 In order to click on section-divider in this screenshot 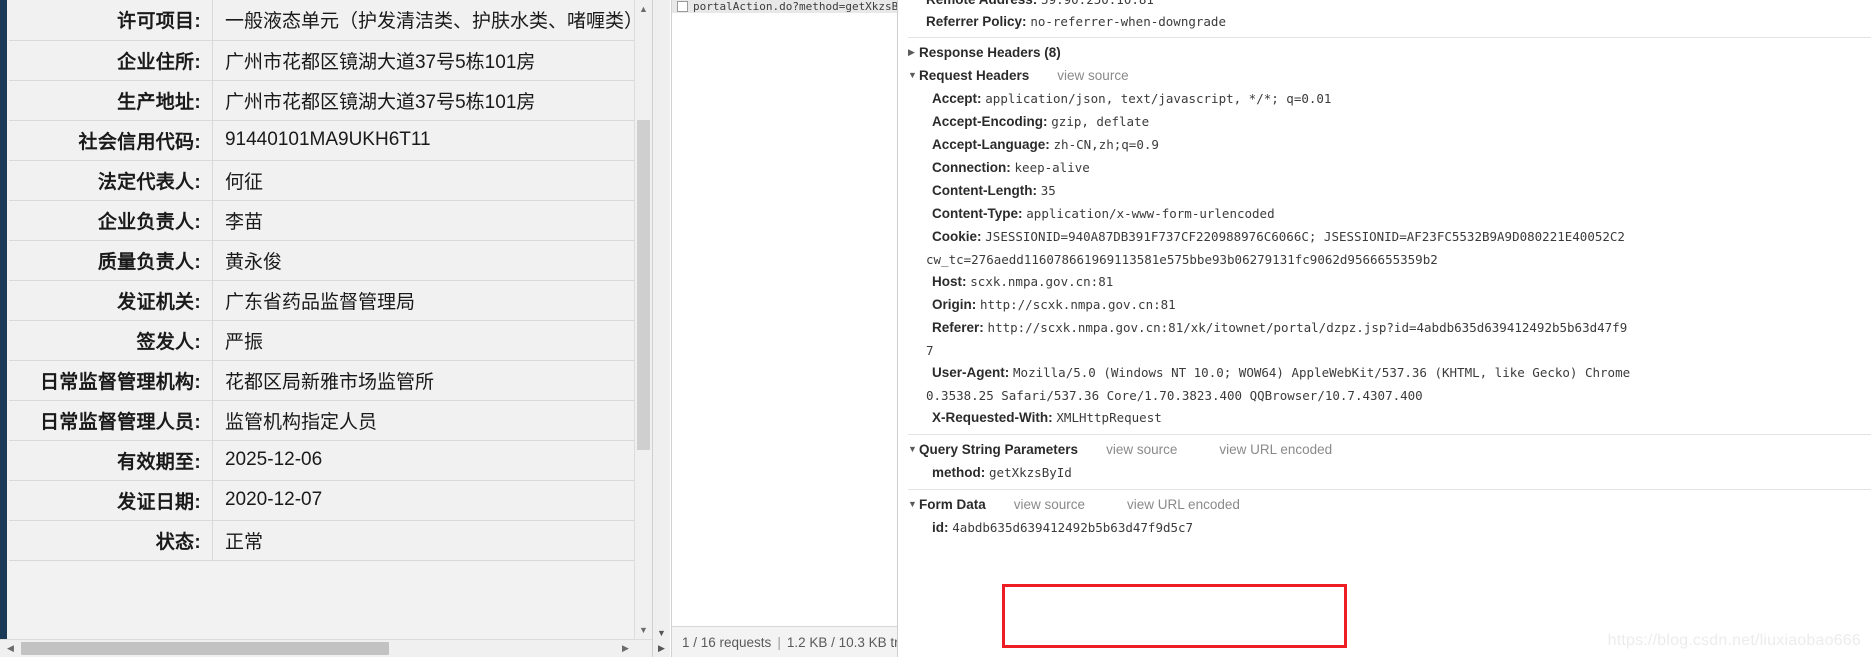, I will do `click(1389, 37)`.